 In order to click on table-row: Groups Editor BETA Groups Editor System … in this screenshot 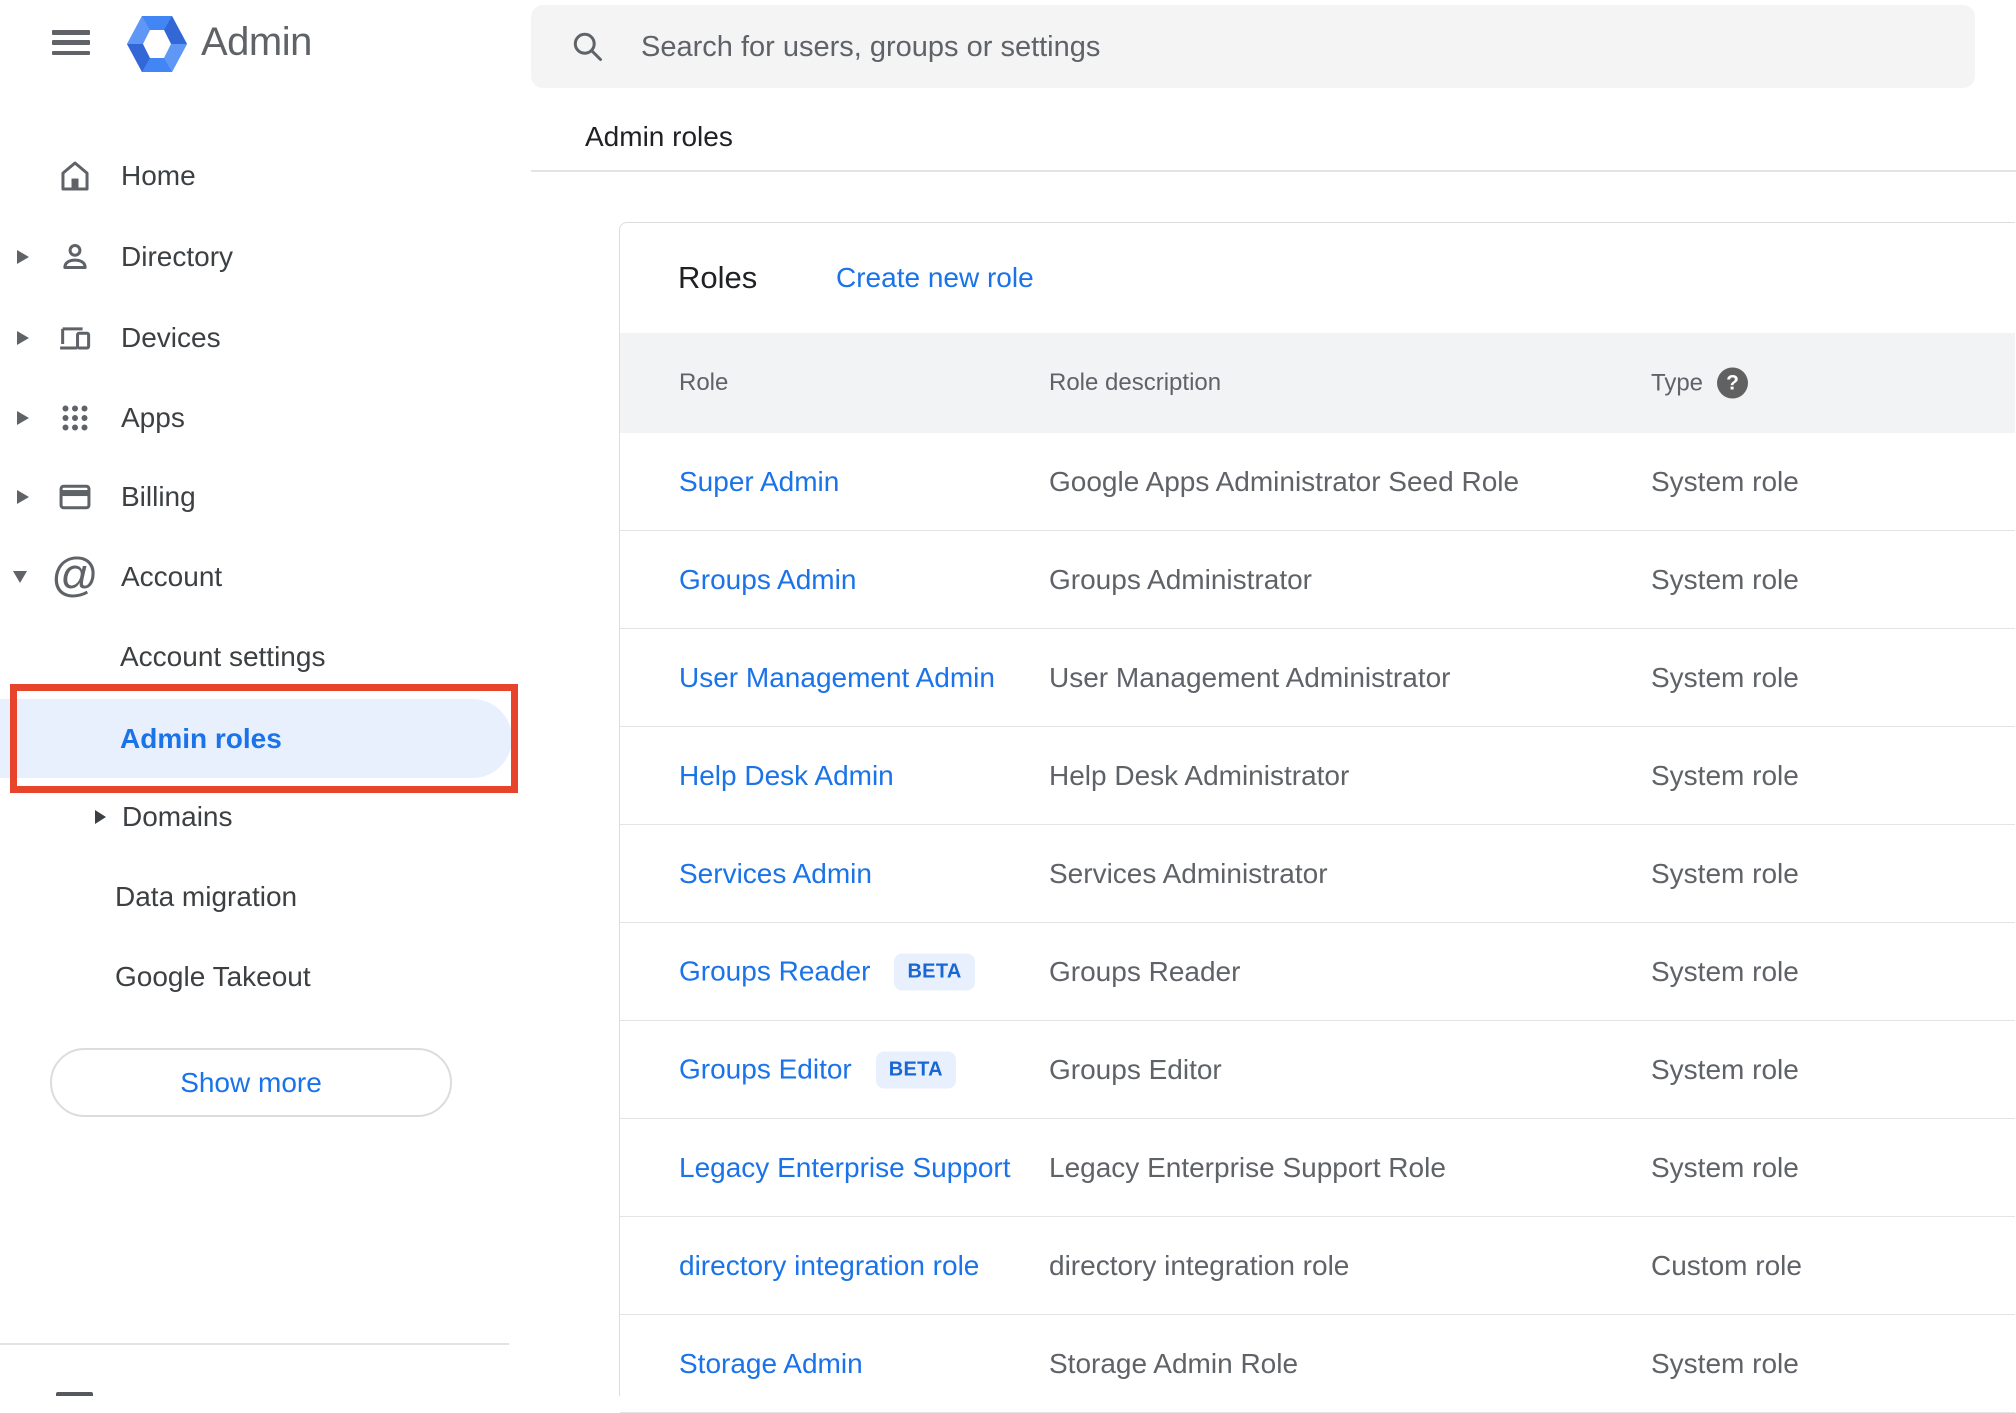, I will do `click(1317, 1070)`.